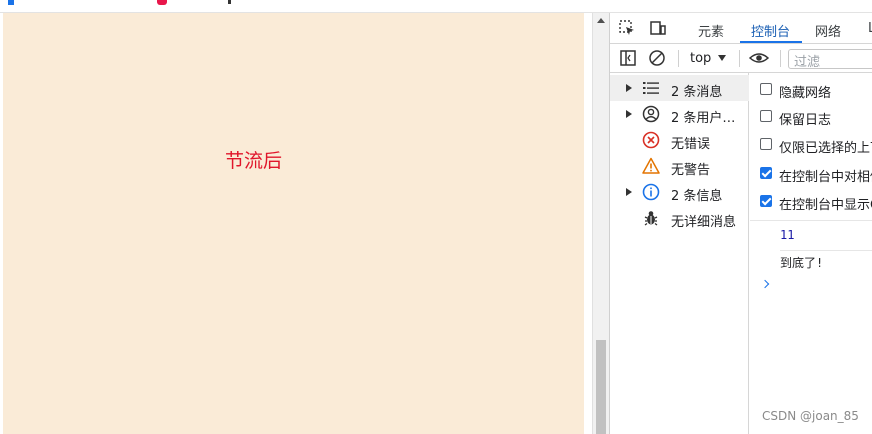  What do you see at coordinates (651, 218) in the screenshot?
I see `bug-icon` at bounding box center [651, 218].